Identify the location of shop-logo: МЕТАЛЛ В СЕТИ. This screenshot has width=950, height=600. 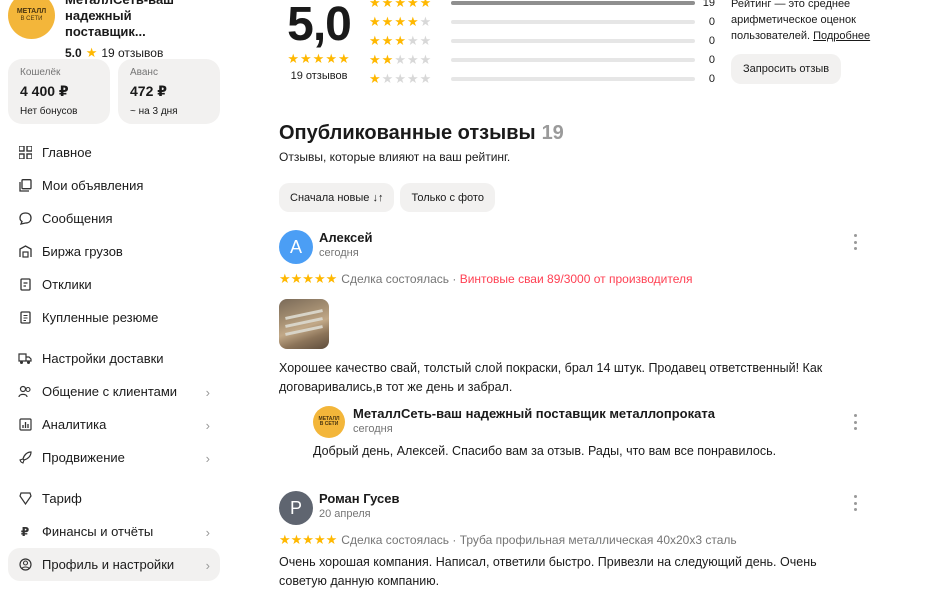
(329, 422).